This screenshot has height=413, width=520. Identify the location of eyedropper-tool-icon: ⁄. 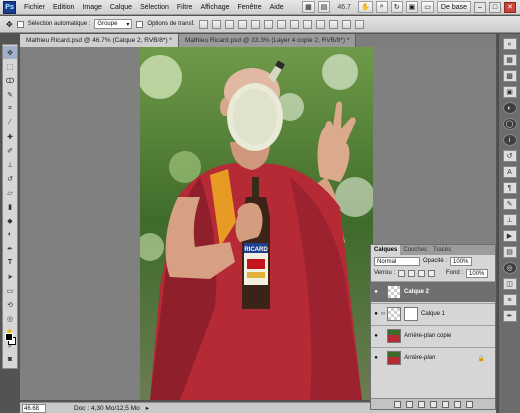
(10, 122).